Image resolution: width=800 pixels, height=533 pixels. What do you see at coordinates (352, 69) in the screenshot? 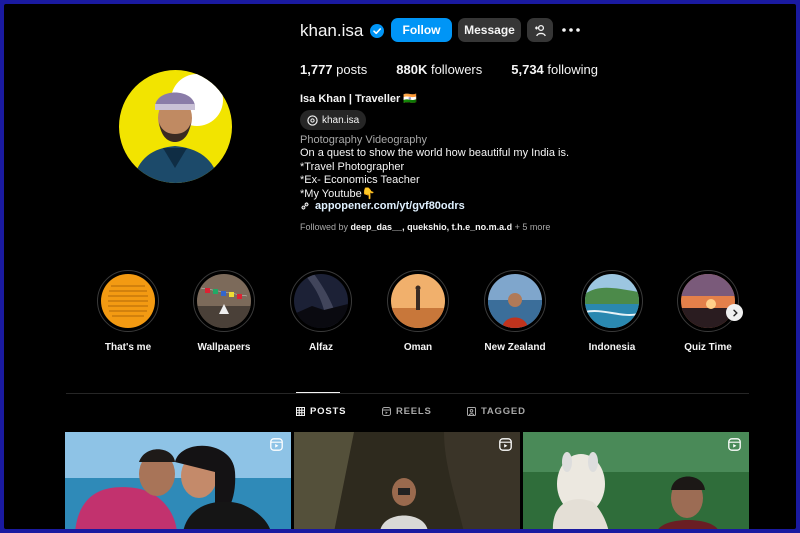
I see `stat-label: posts` at bounding box center [352, 69].